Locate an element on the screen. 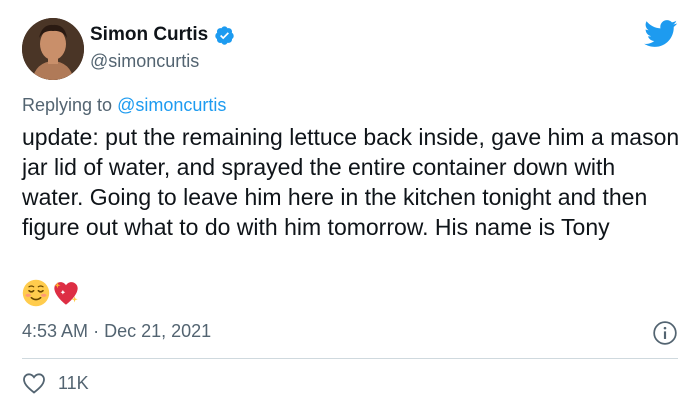 This screenshot has height=412, width=700. divider is located at coordinates (350, 358).